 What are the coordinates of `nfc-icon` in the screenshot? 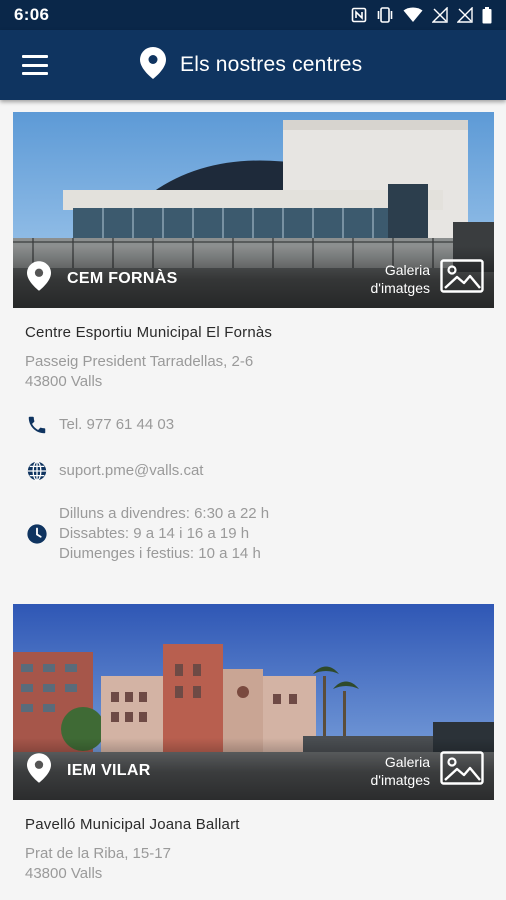 It's located at (359, 15).